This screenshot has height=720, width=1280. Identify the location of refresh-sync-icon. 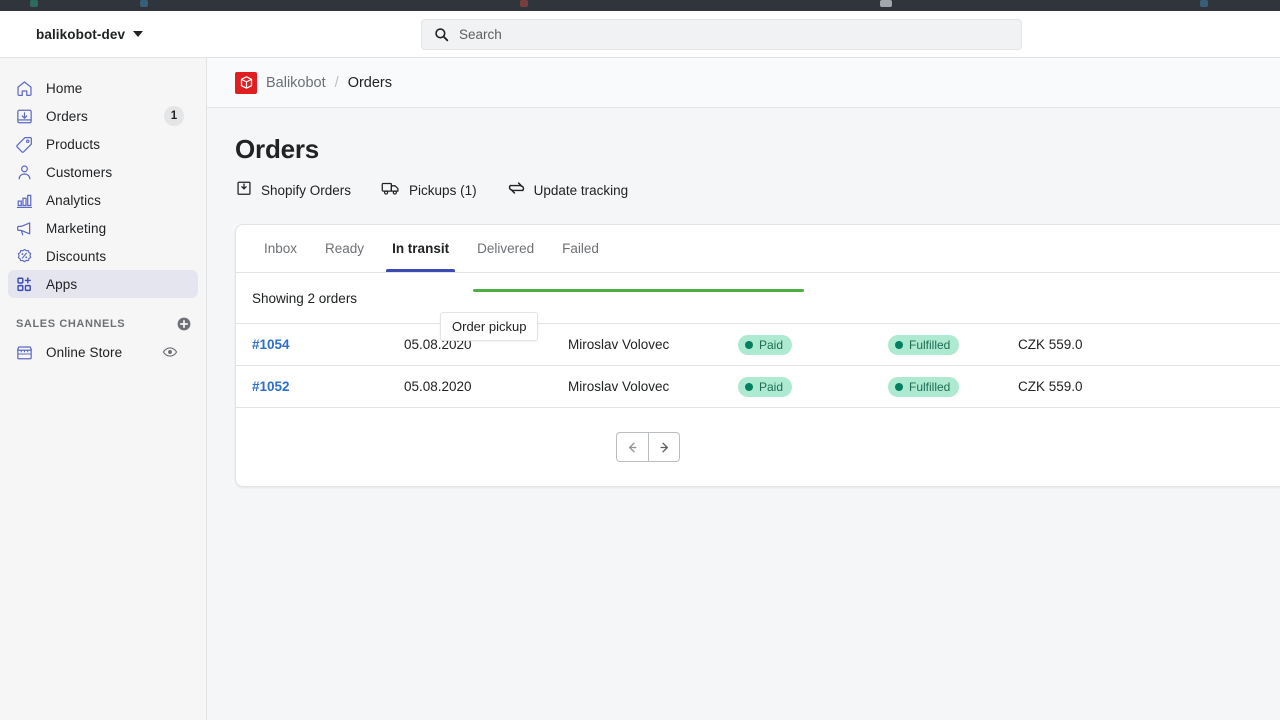
(516, 190).